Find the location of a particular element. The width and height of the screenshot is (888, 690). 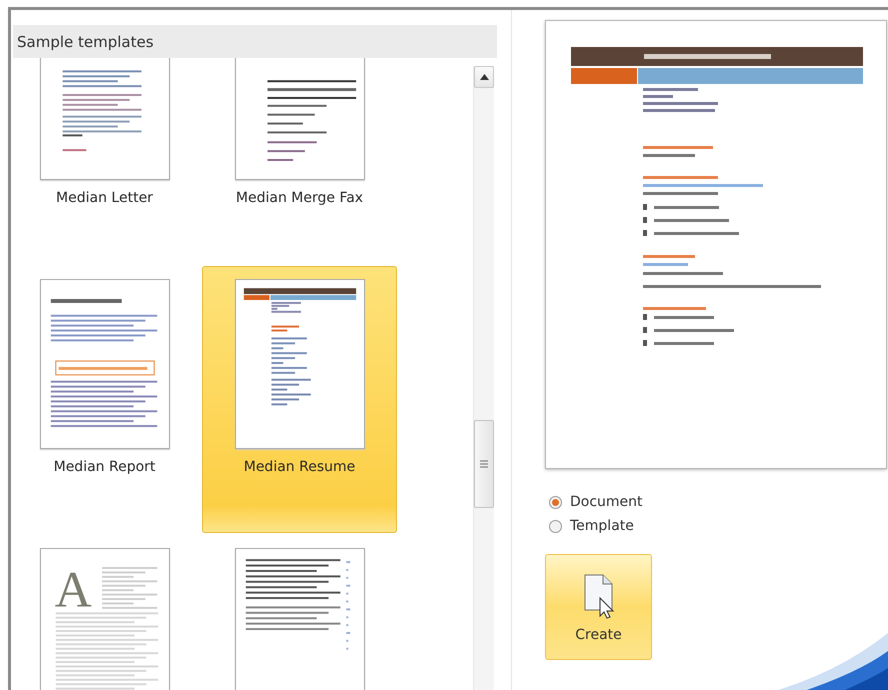

radio-option: Template is located at coordinates (718, 526).